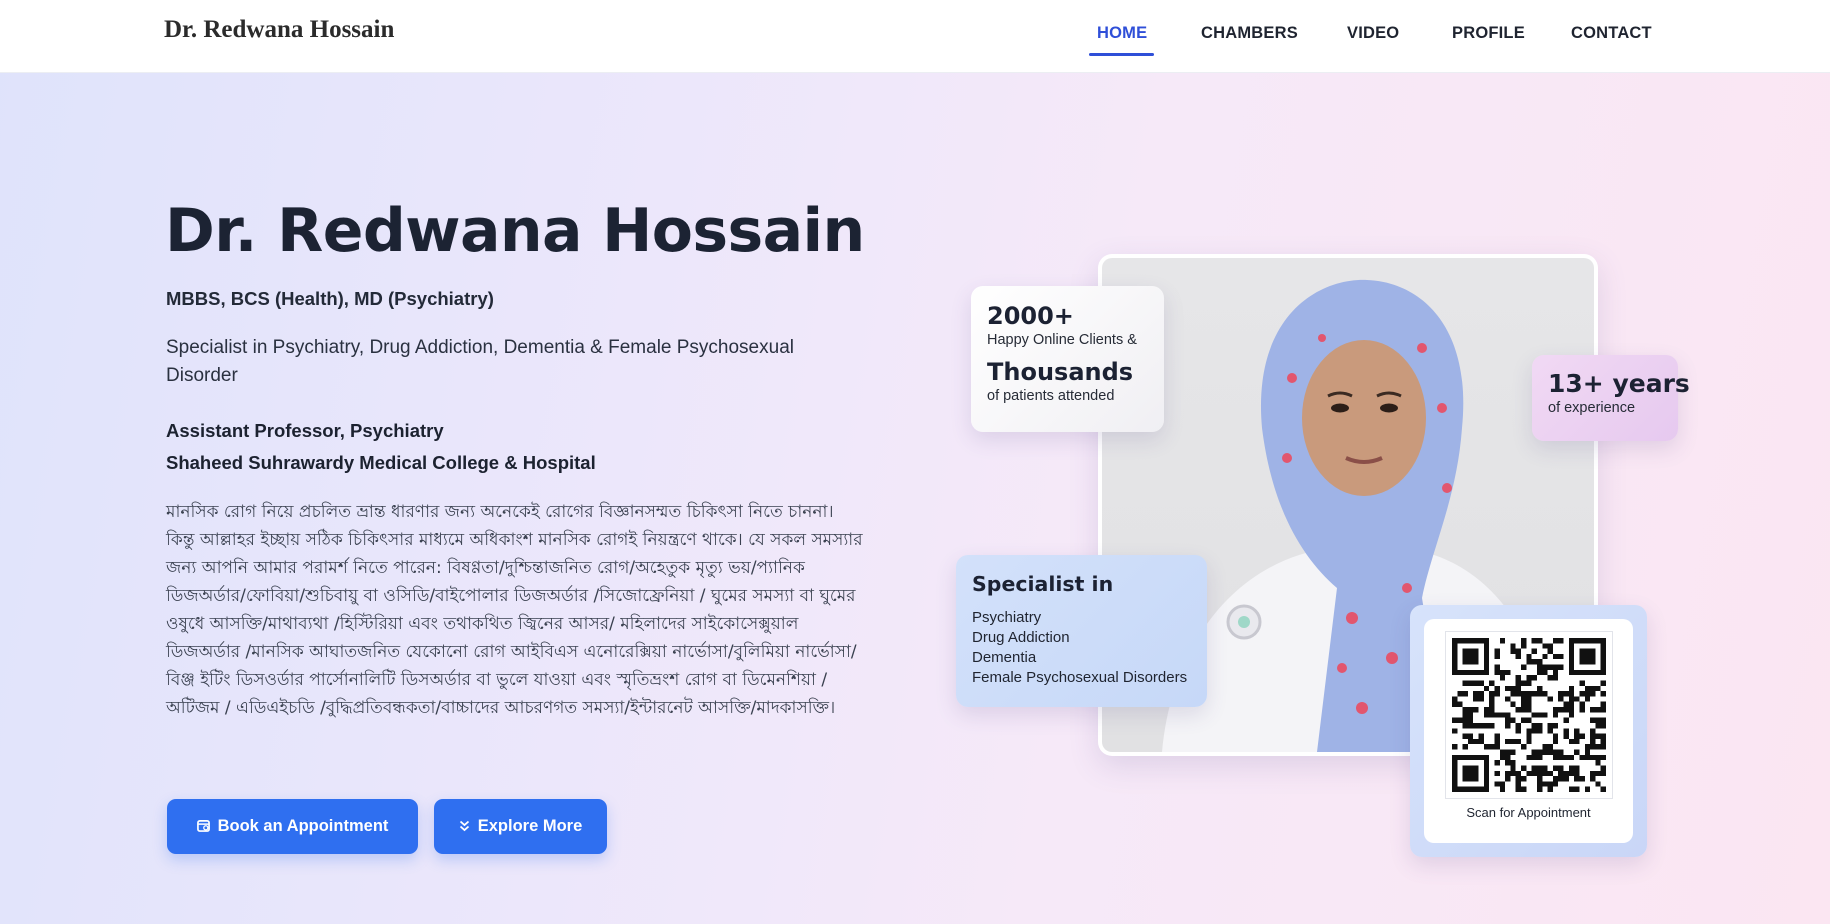 The height and width of the screenshot is (924, 1830). Describe the element at coordinates (1619, 383) in the screenshot. I see `experience-years: 13+ years` at that location.